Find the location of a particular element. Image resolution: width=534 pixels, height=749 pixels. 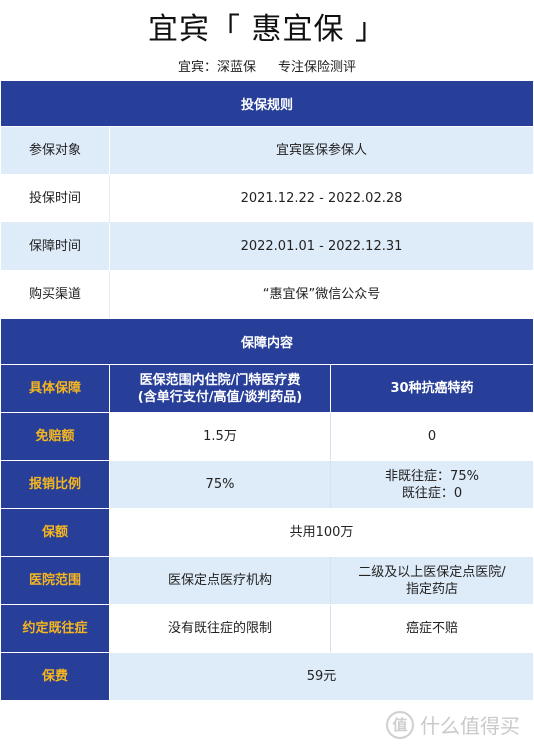

coverage-section-header: 保障内容 is located at coordinates (267, 342).